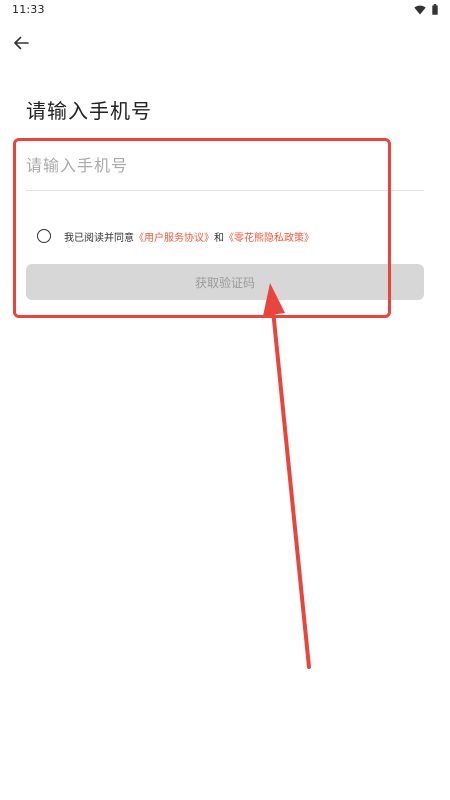 Image resolution: width=450 pixels, height=800 pixels. Describe the element at coordinates (99, 238) in the screenshot. I see `agreement-prefix: 我已阅读并同意` at that location.